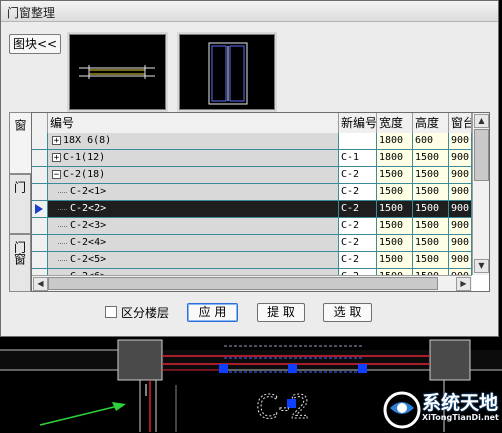 The height and width of the screenshot is (433, 502). I want to click on header-width: 宽度, so click(395, 123).